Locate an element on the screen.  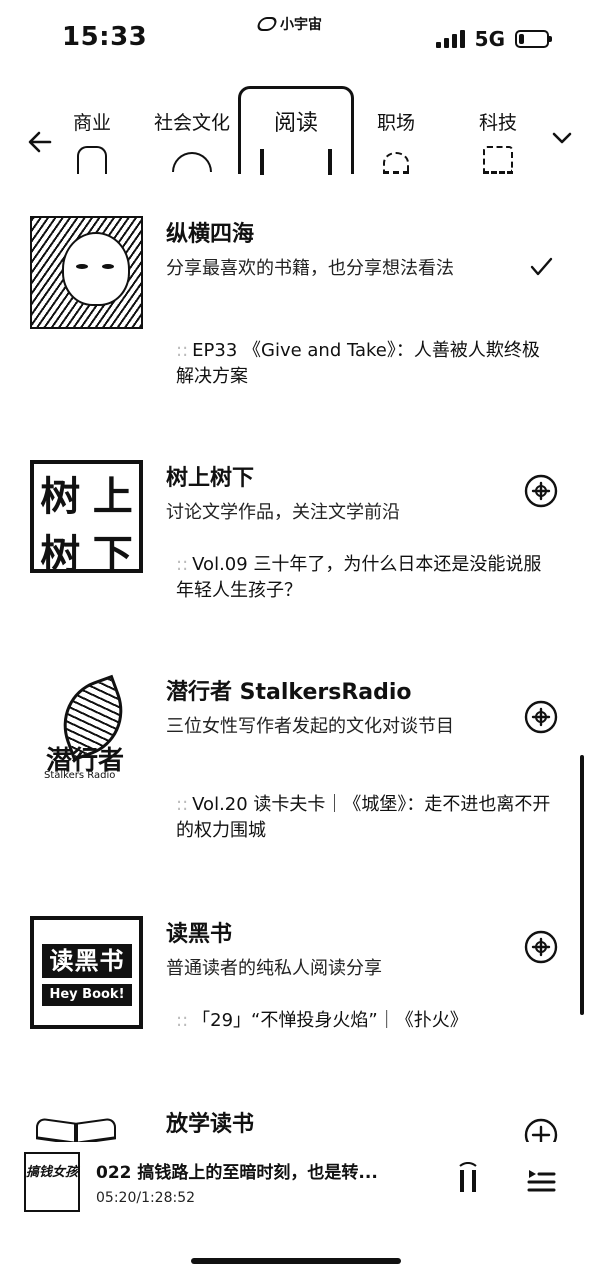
tab-label: 科技 is located at coordinates (497, 123).